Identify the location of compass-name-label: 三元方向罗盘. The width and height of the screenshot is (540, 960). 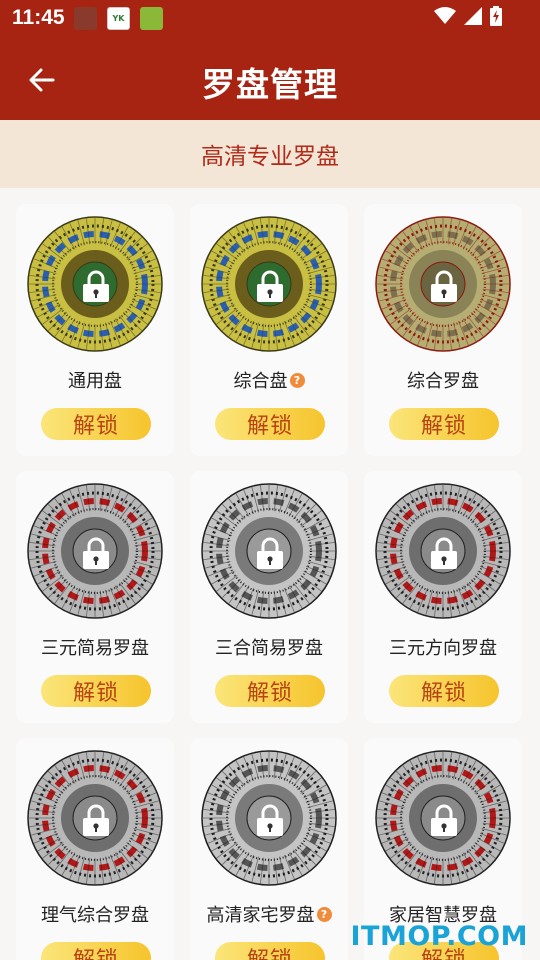
(443, 648).